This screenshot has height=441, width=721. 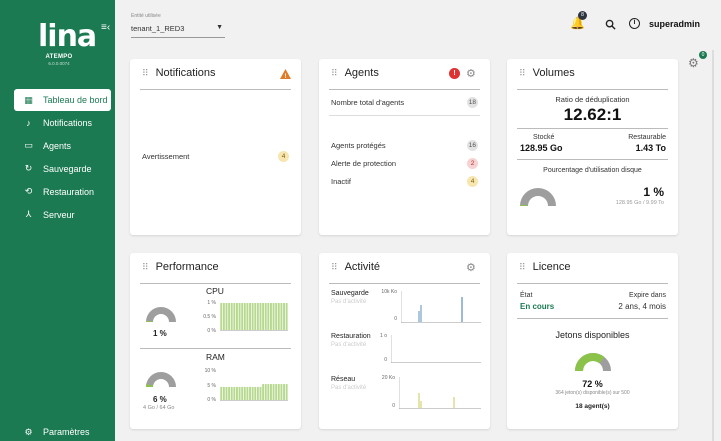 What do you see at coordinates (578, 20) in the screenshot?
I see `notifications-bell-icon: 🔔 8` at bounding box center [578, 20].